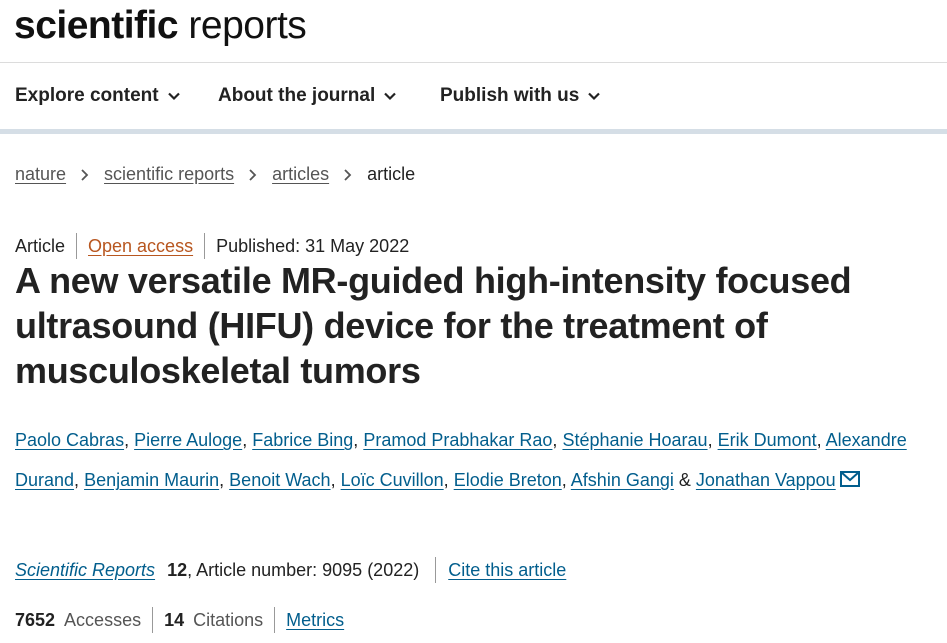 The image size is (947, 643). What do you see at coordinates (634, 440) in the screenshot?
I see `author-link: Stéphanie Hoarau` at bounding box center [634, 440].